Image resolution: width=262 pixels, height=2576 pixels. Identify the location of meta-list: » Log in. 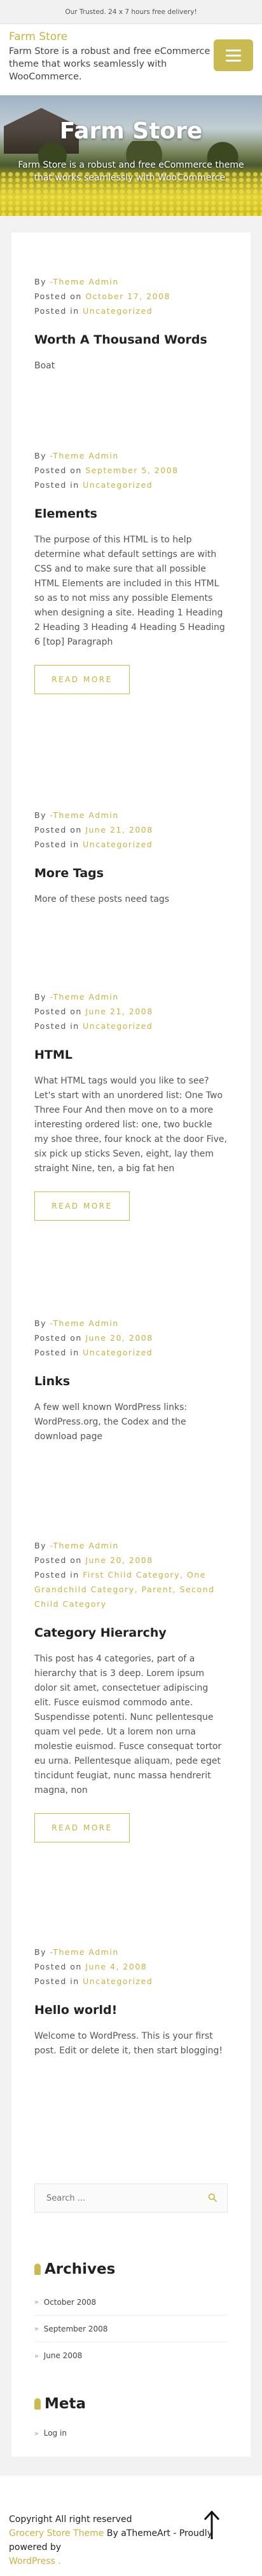
(131, 2433).